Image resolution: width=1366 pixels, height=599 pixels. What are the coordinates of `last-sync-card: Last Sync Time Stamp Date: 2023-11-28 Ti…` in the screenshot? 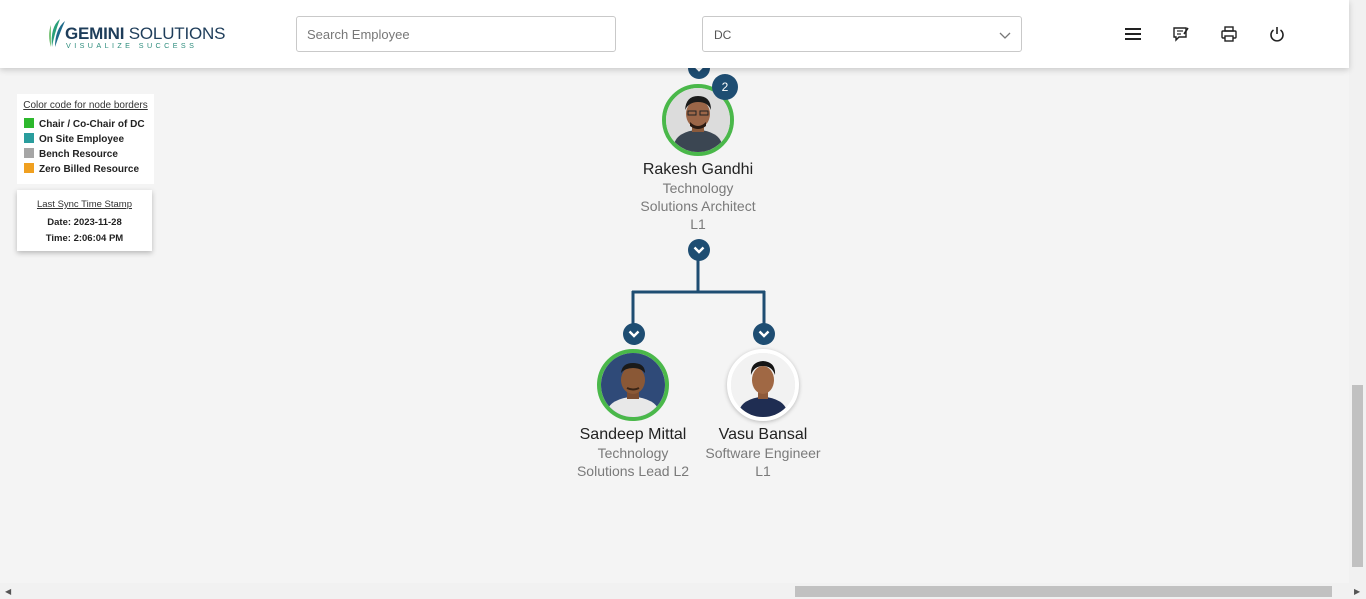 It's located at (84, 220).